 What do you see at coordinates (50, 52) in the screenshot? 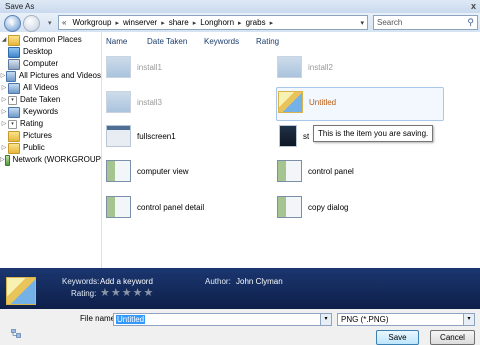
I see `sidebar-item-desktop: Desktop` at bounding box center [50, 52].